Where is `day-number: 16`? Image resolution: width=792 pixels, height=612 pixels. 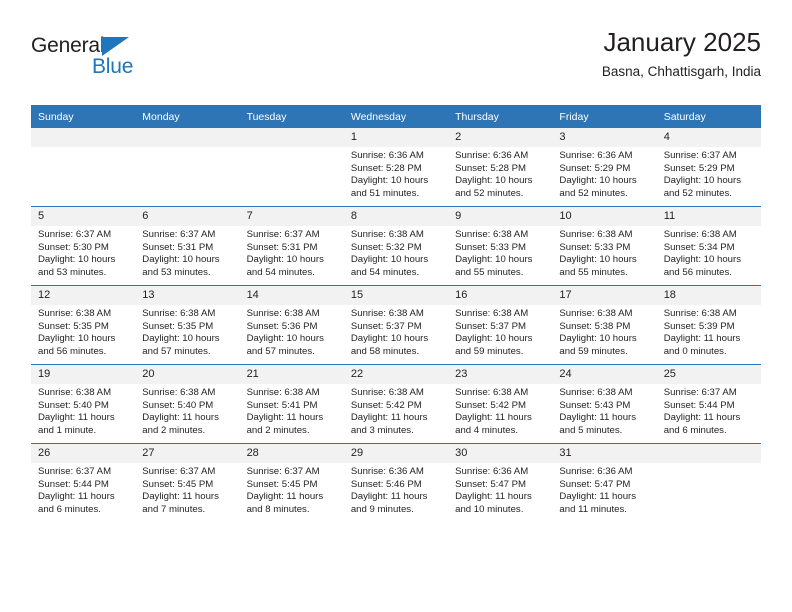 day-number: 16 is located at coordinates (500, 295).